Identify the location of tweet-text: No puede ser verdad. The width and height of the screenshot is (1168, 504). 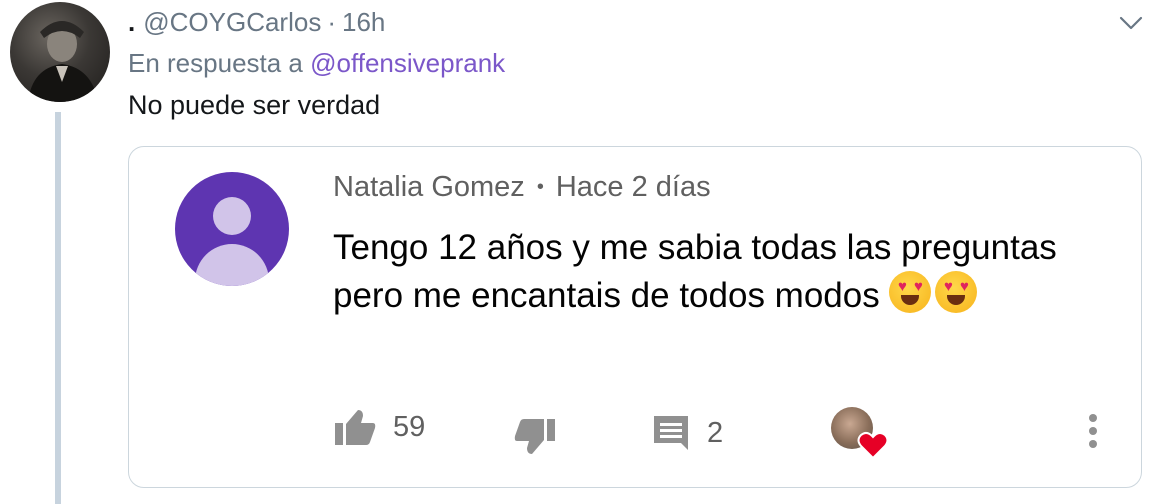
(254, 105).